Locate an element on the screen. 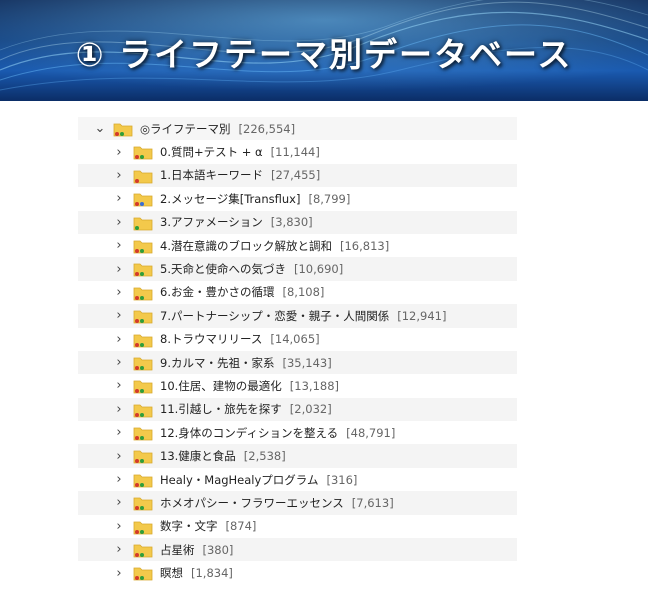 Image resolution: width=648 pixels, height=611 pixels. tree-folder-row: › ホメオパシー・フラワーエッセンス [7,613] is located at coordinates (297, 503).